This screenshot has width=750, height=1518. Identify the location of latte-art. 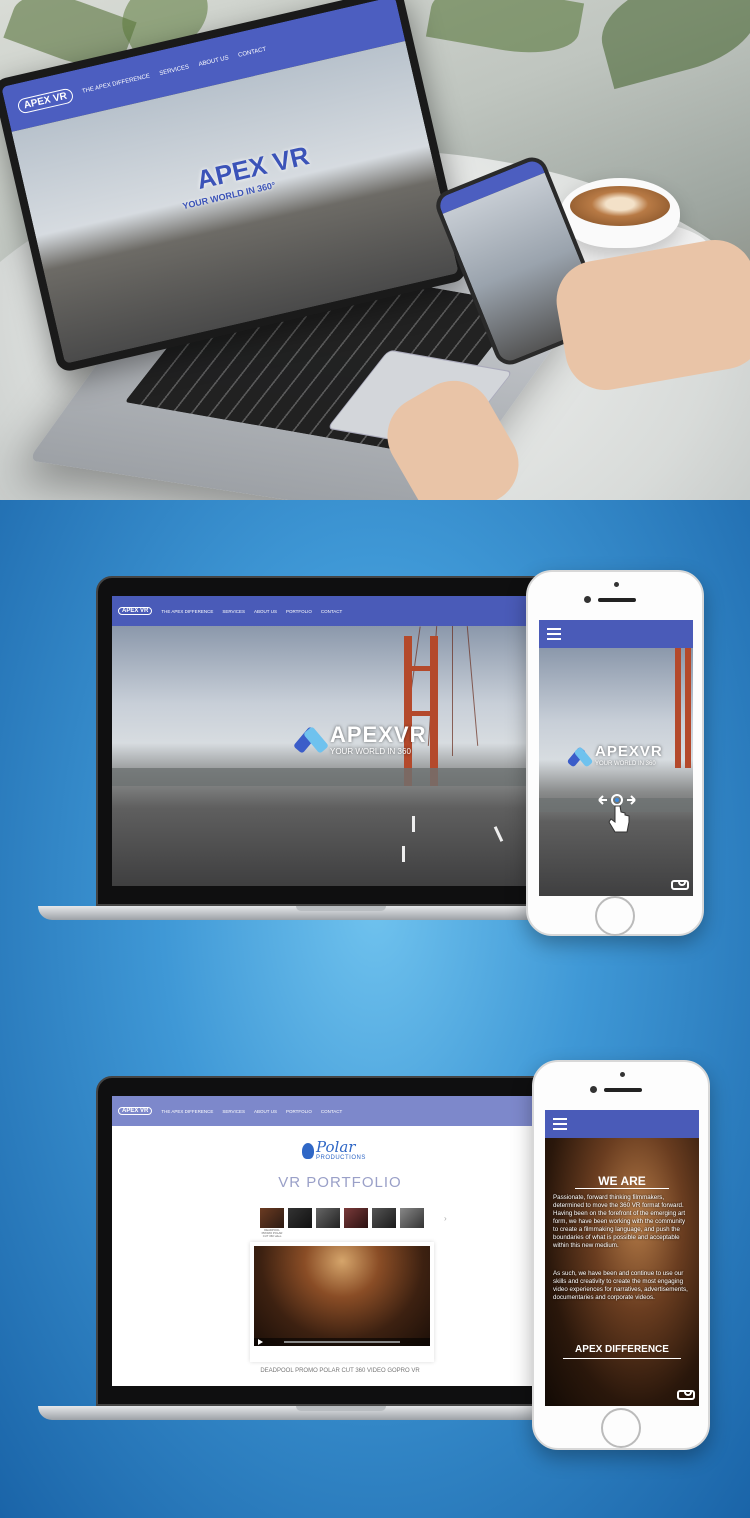
(620, 206).